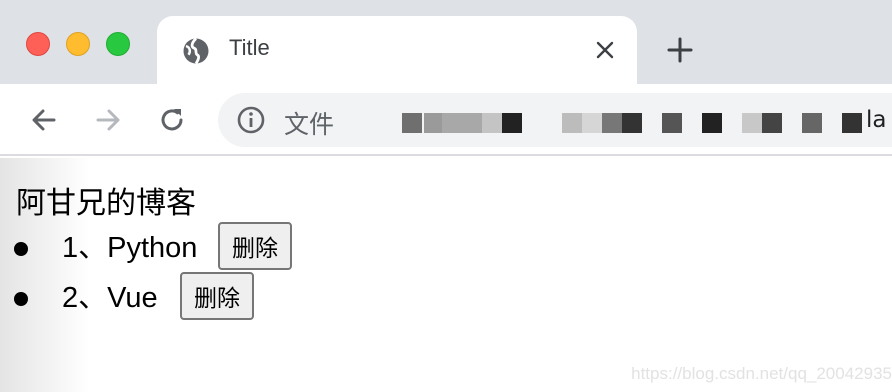  Describe the element at coordinates (605, 50) in the screenshot. I see `close-icon` at that location.